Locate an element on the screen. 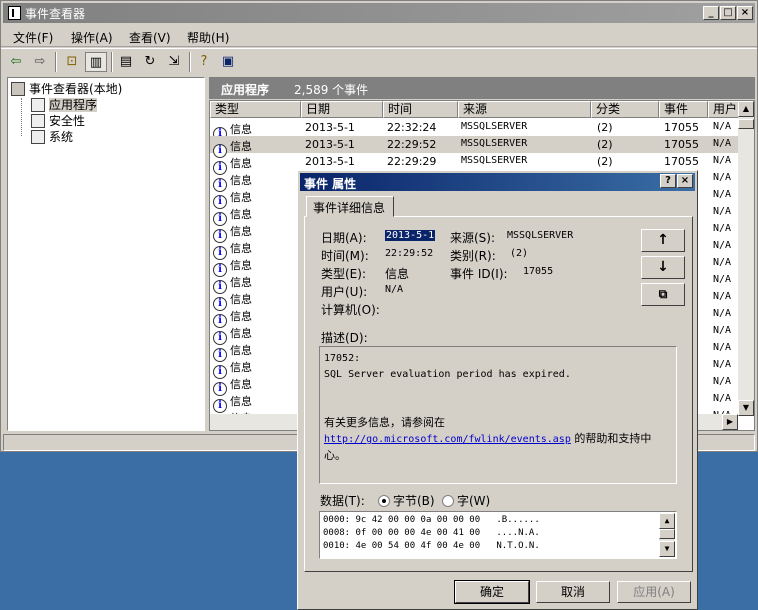 Image resolution: width=758 pixels, height=610 pixels. view-icon: ▣ is located at coordinates (228, 62).